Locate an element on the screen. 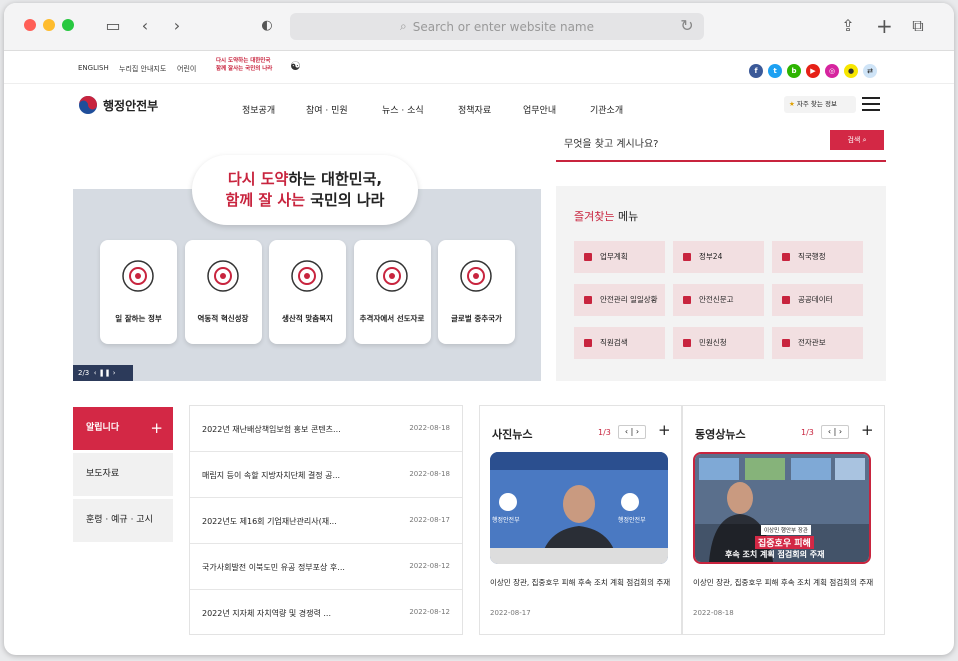  photo-news-title: 사진뉴스 is located at coordinates (512, 434).